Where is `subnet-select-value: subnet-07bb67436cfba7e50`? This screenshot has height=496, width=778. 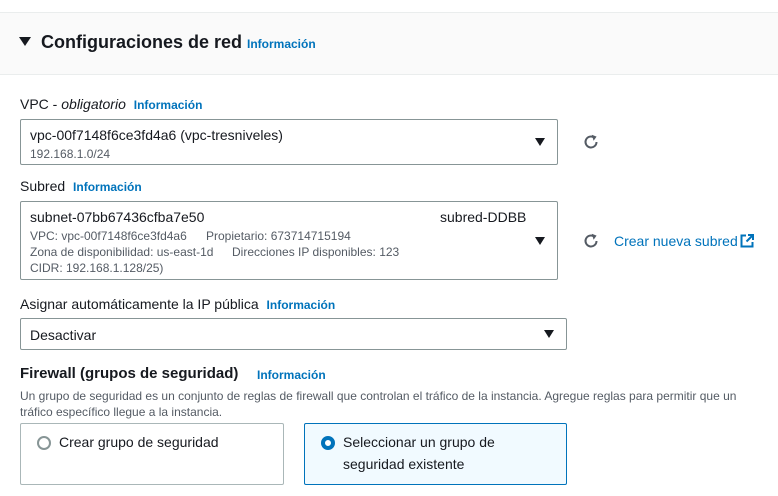 subnet-select-value: subnet-07bb67436cfba7e50 is located at coordinates (117, 217).